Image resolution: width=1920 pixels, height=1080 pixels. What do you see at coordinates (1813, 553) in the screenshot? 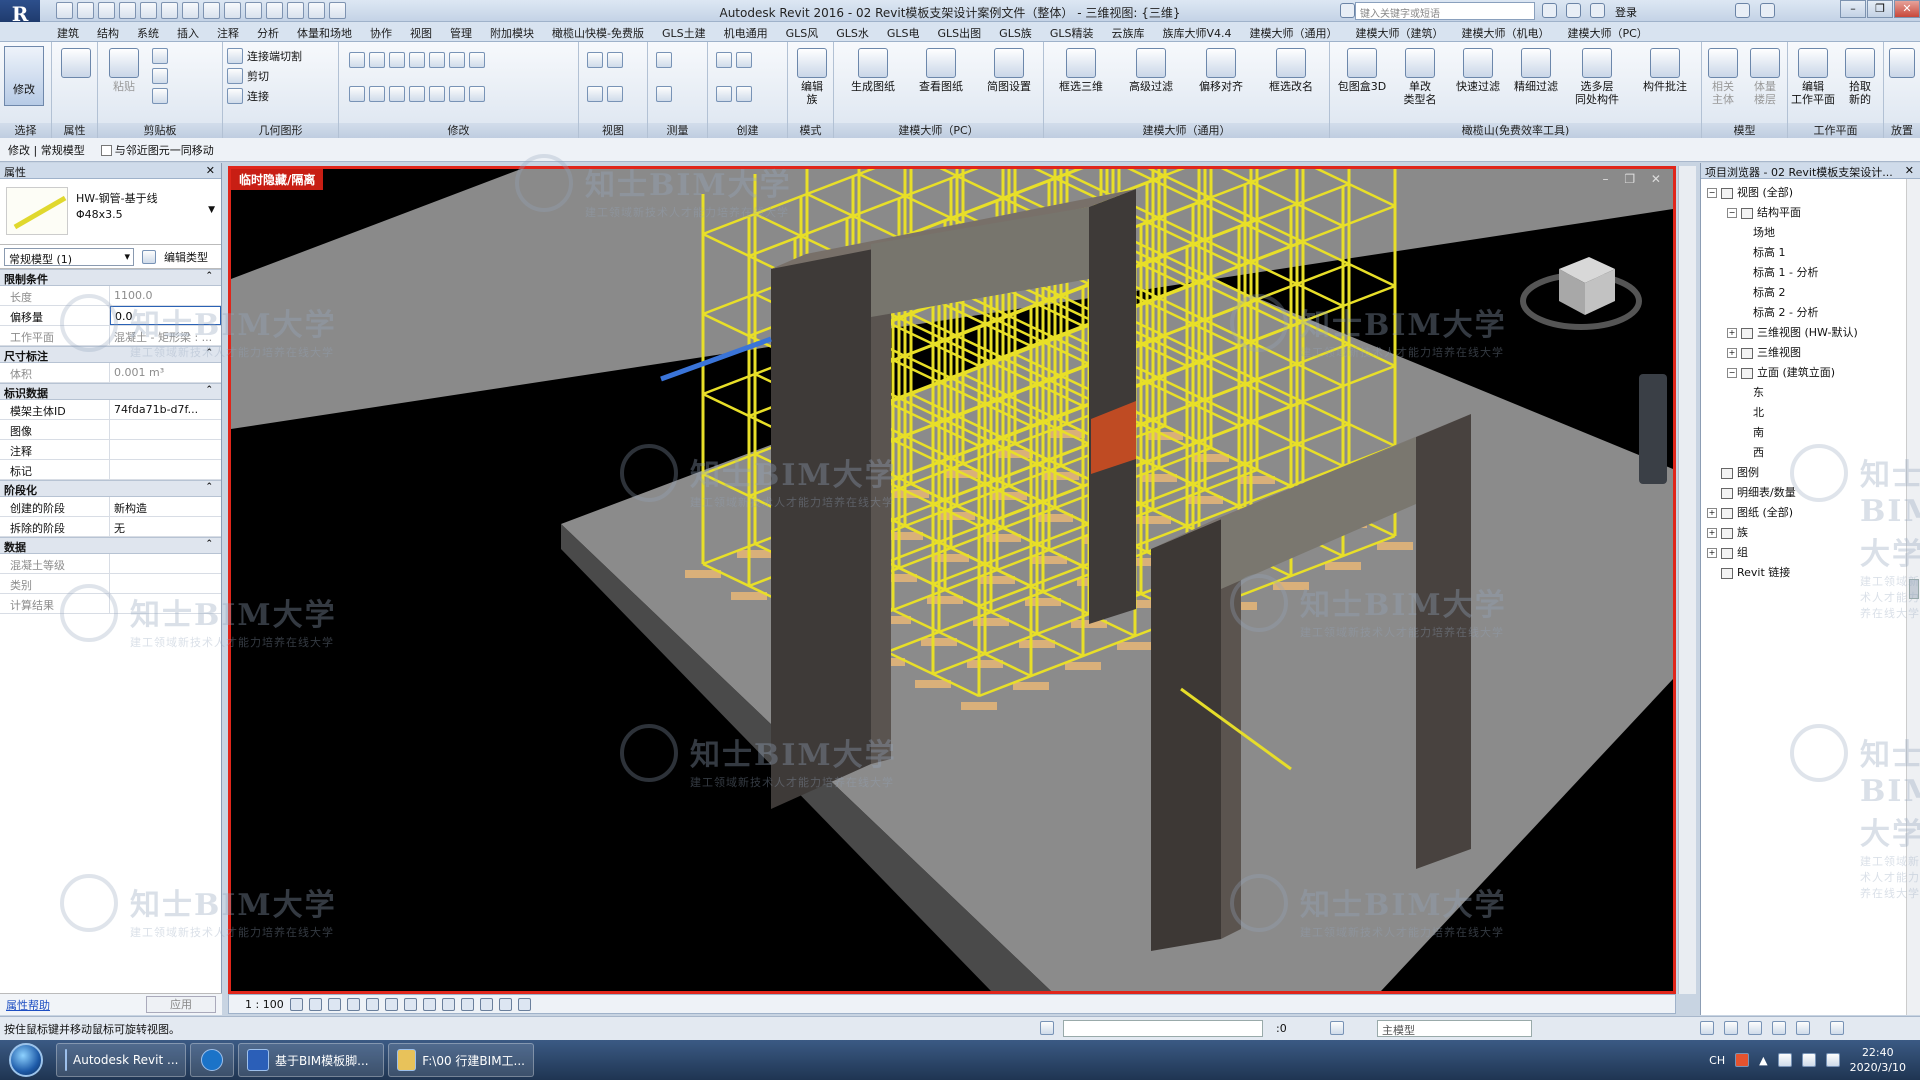
I see `browser-tree-item: + 组` at bounding box center [1813, 553].